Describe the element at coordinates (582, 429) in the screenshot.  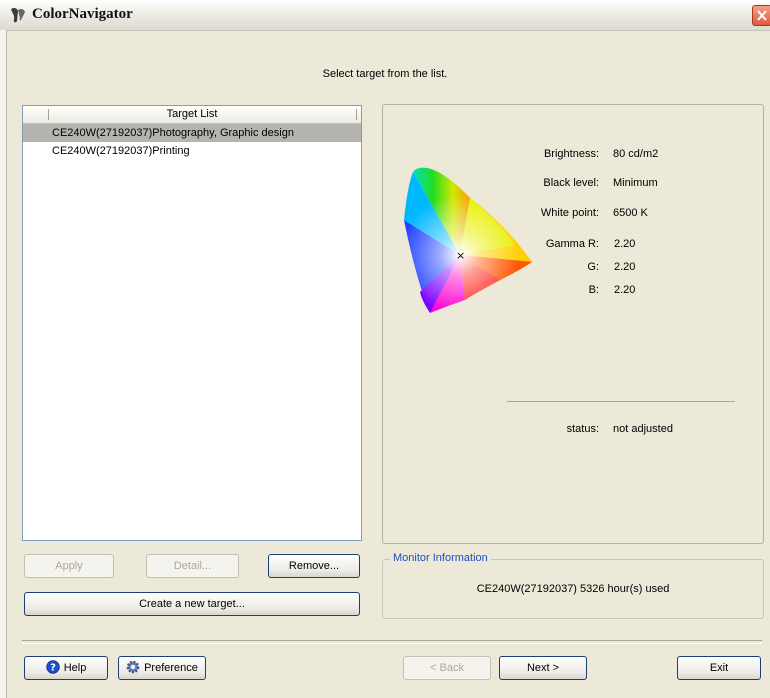
I see `status-label: status:` at that location.